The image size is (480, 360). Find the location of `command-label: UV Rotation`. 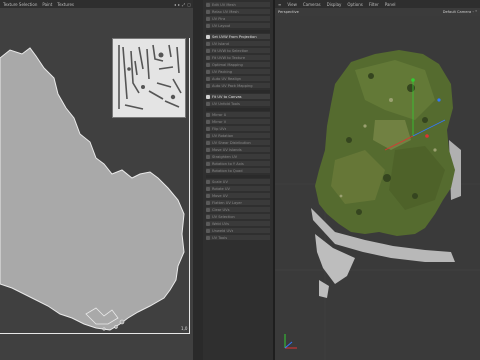

command-label: UV Rotation is located at coordinates (223, 135).